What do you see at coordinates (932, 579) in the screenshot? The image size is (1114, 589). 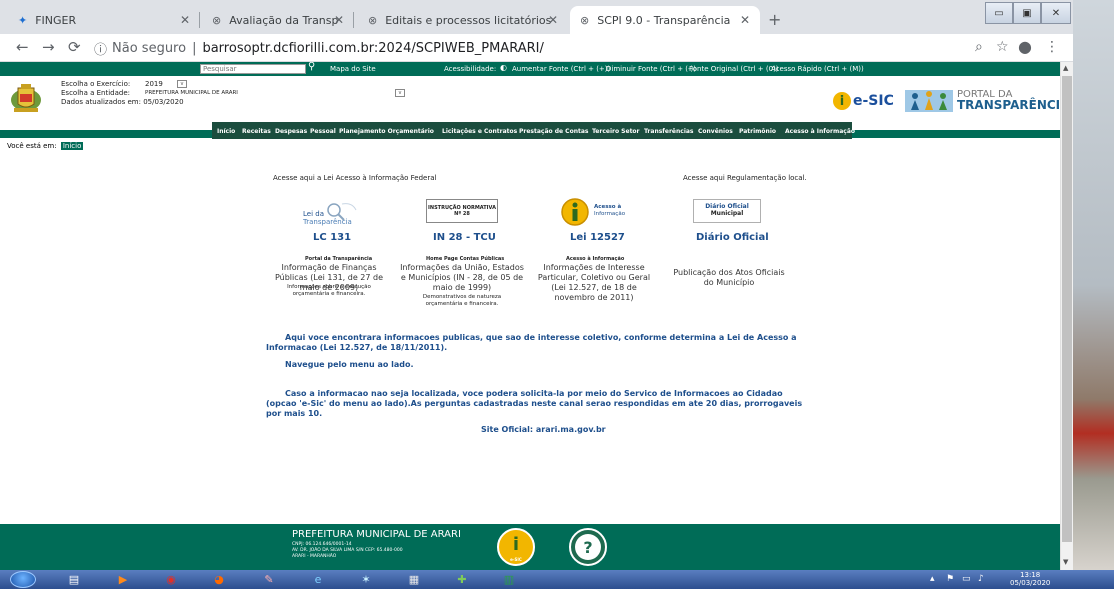 I see `tray-arrow-icon: ▴` at bounding box center [932, 579].